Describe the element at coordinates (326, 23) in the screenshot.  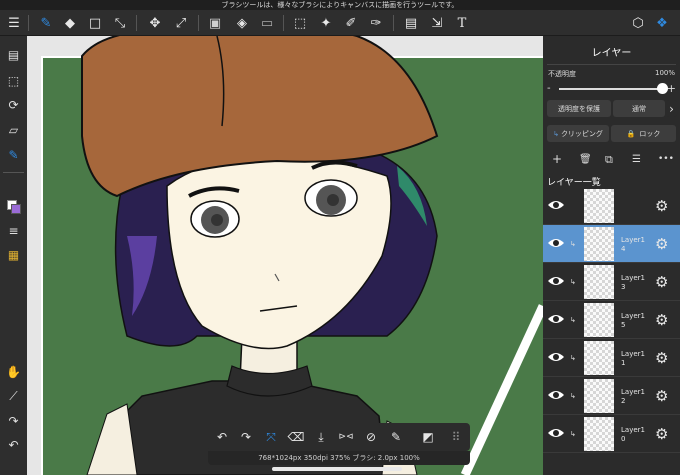
I see `magic-wand-icon: ✦` at that location.